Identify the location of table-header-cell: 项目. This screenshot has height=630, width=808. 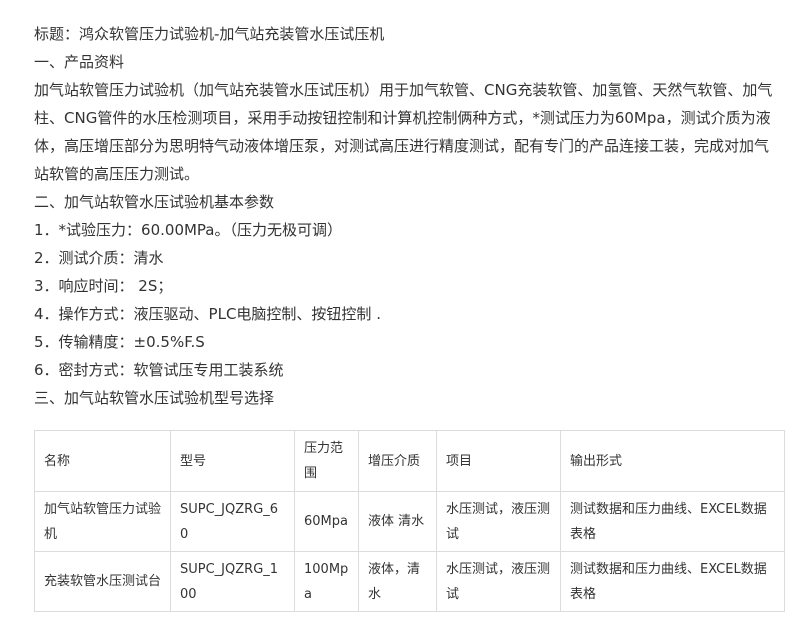
(498, 461).